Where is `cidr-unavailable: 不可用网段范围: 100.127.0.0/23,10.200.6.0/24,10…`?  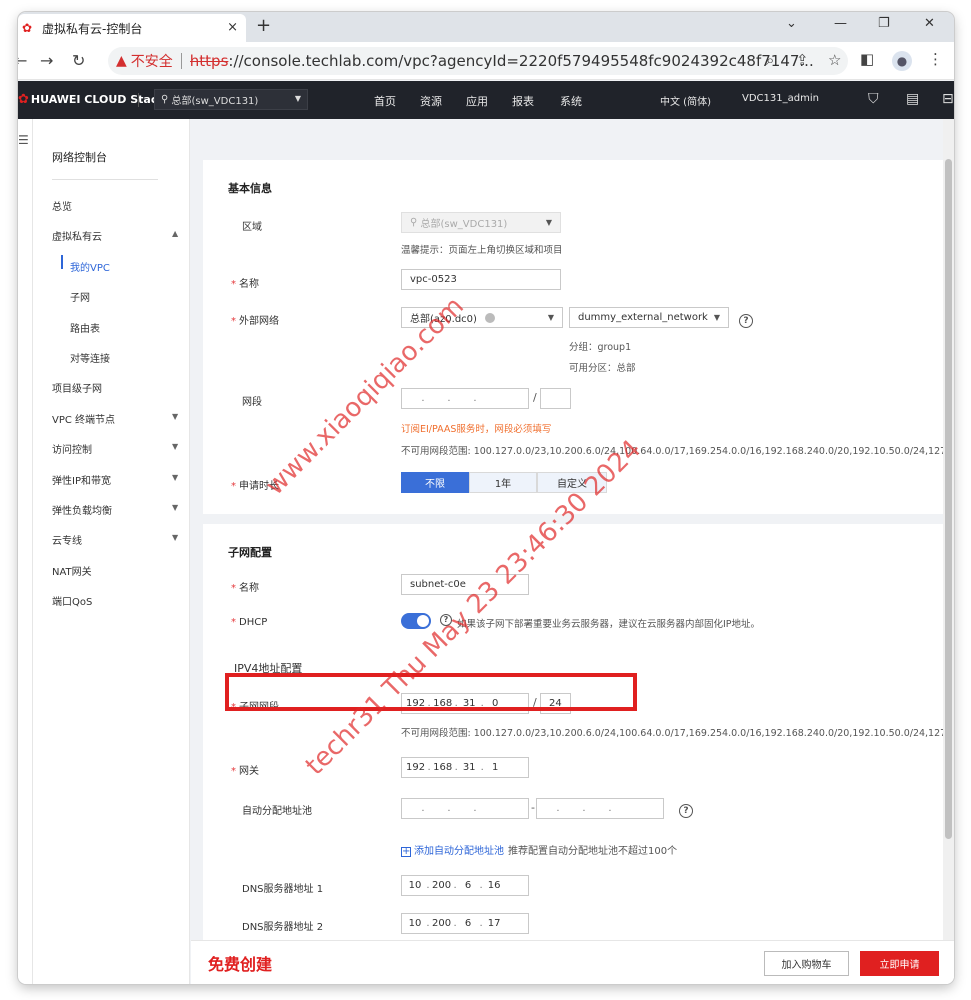
cidr-unavailable: 不可用网段范围: 100.127.0.0/23,10.200.6.0/24,10… is located at coordinates (677, 451).